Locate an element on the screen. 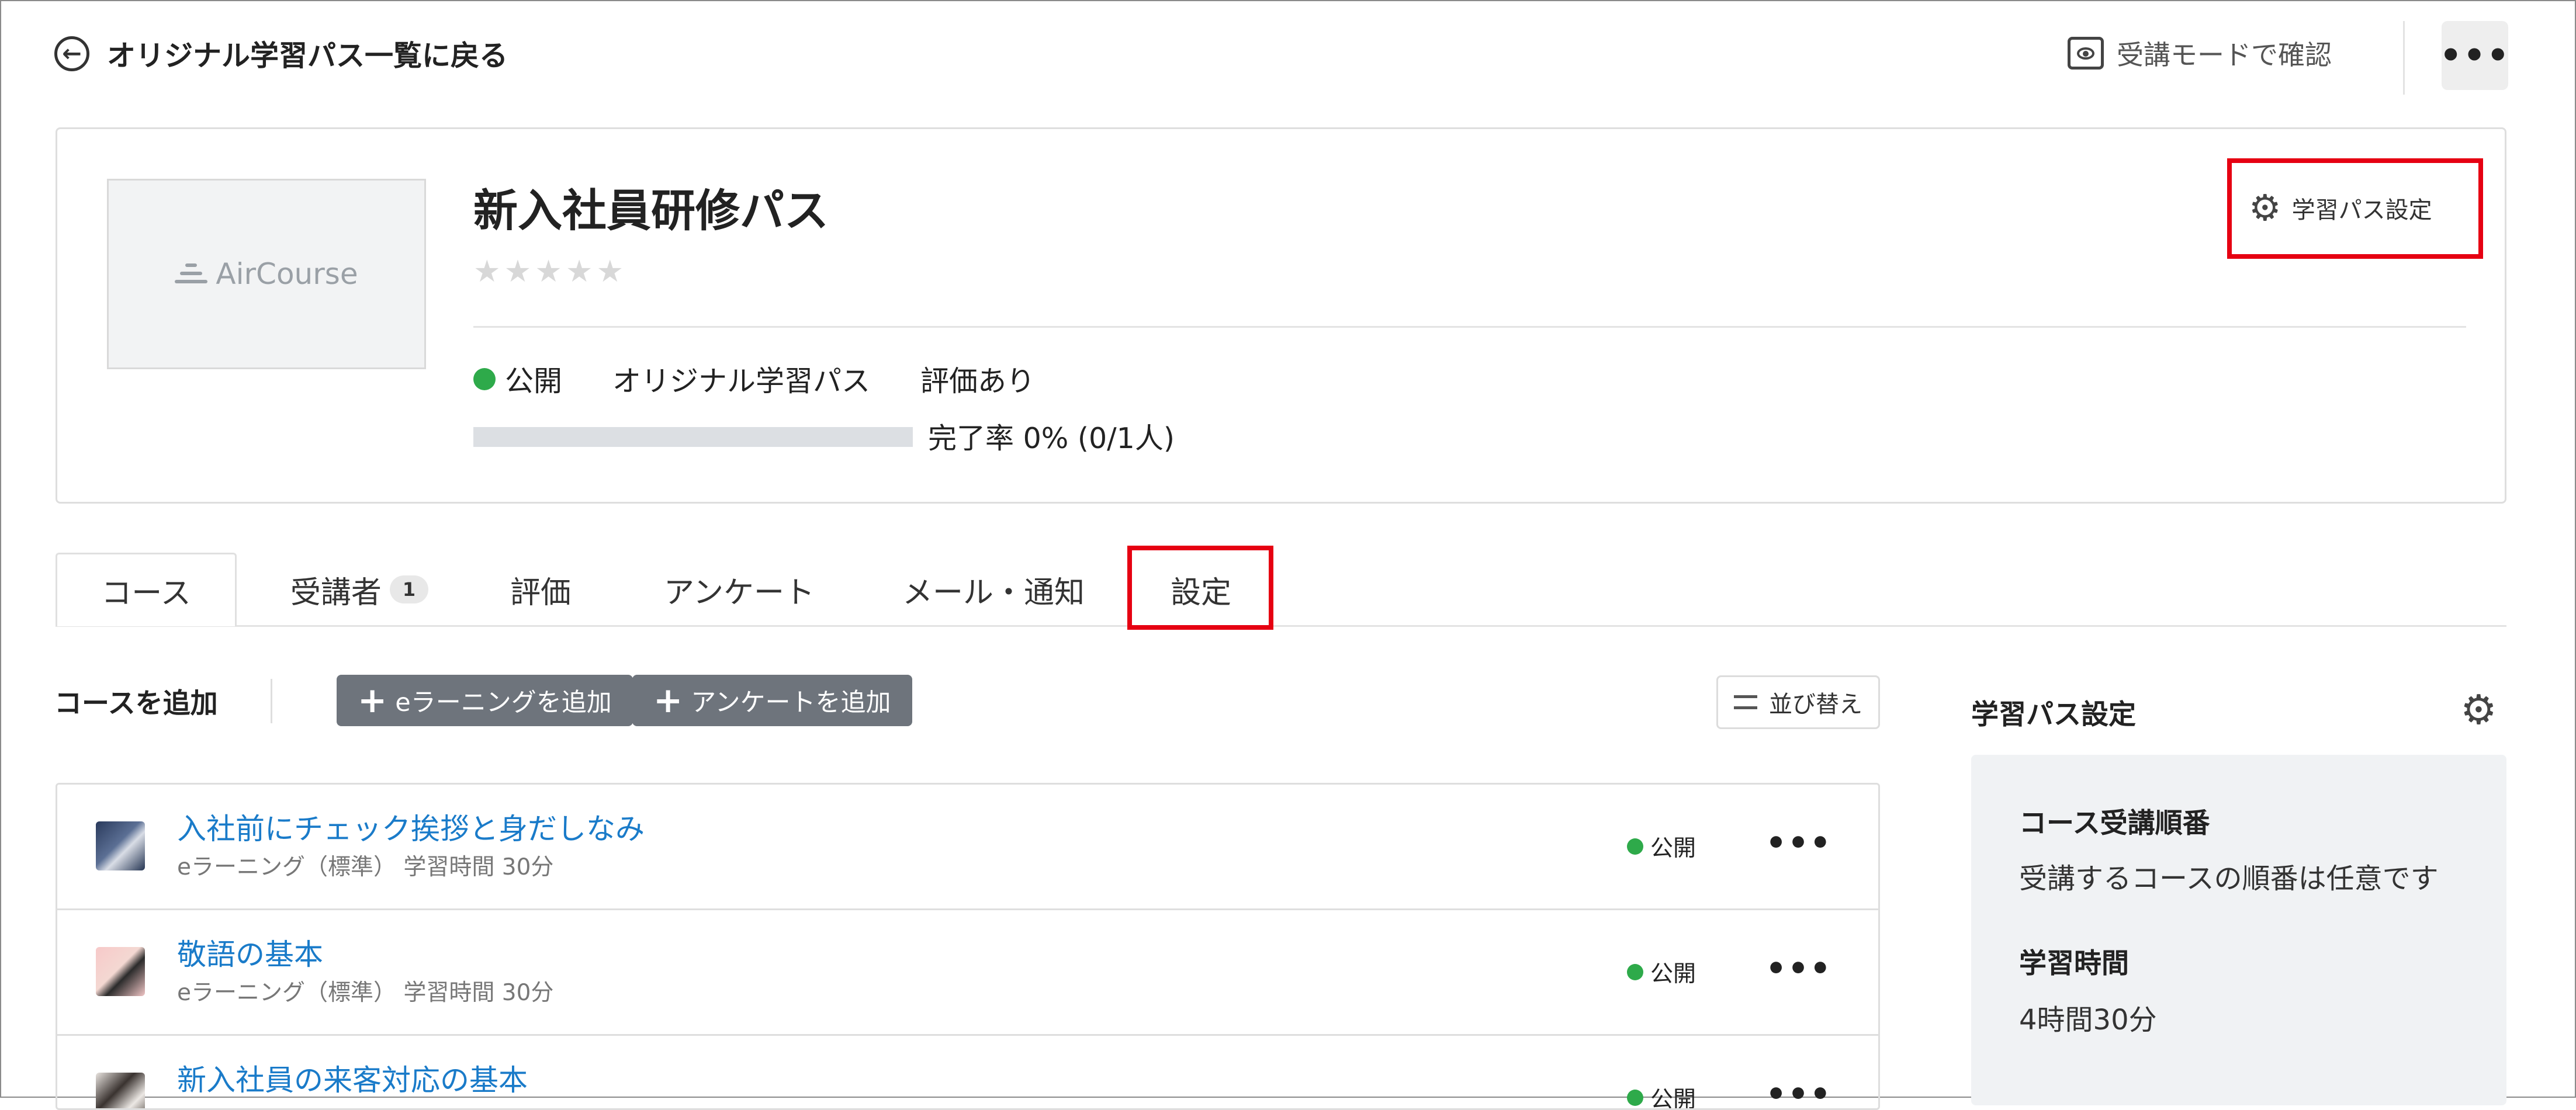  back-arrow-icon: ← is located at coordinates (71, 54).